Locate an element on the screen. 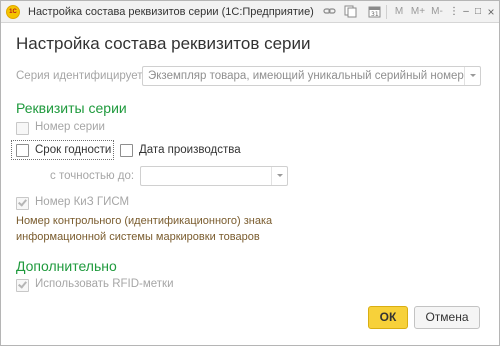 This screenshot has height=346, width=500. ok-button: ОК is located at coordinates (388, 317).